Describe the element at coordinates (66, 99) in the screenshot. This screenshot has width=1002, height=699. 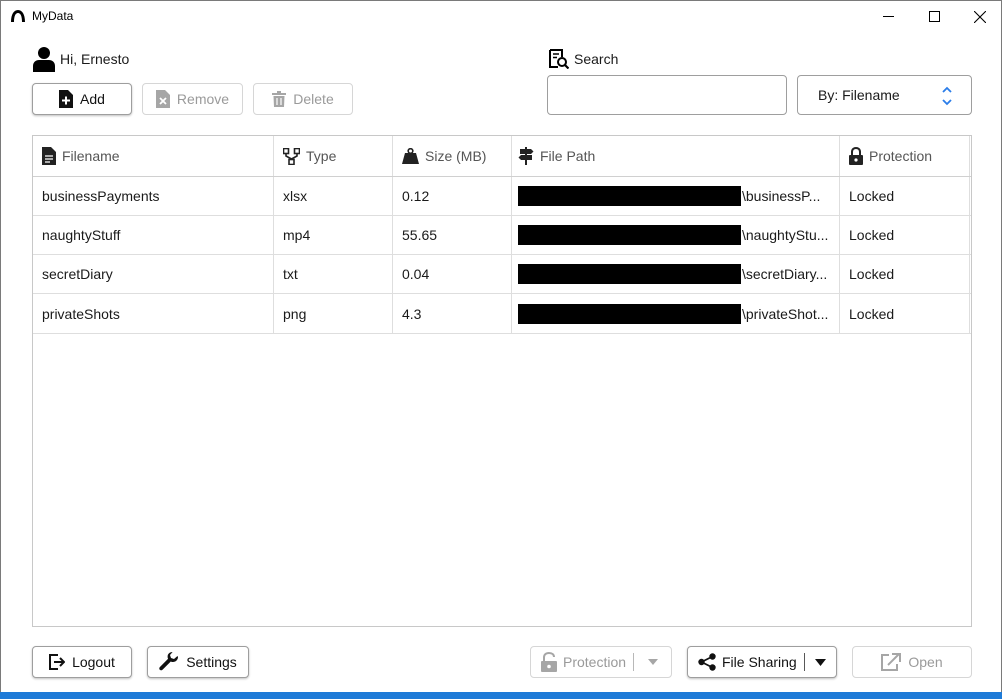
I see `file-plus-icon` at that location.